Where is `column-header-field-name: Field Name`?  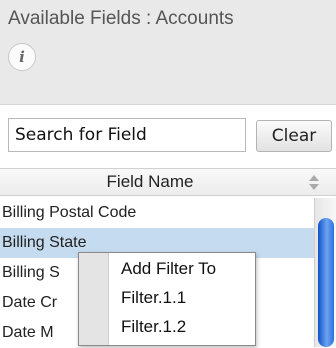
column-header-field-name: Field Name is located at coordinates (150, 182).